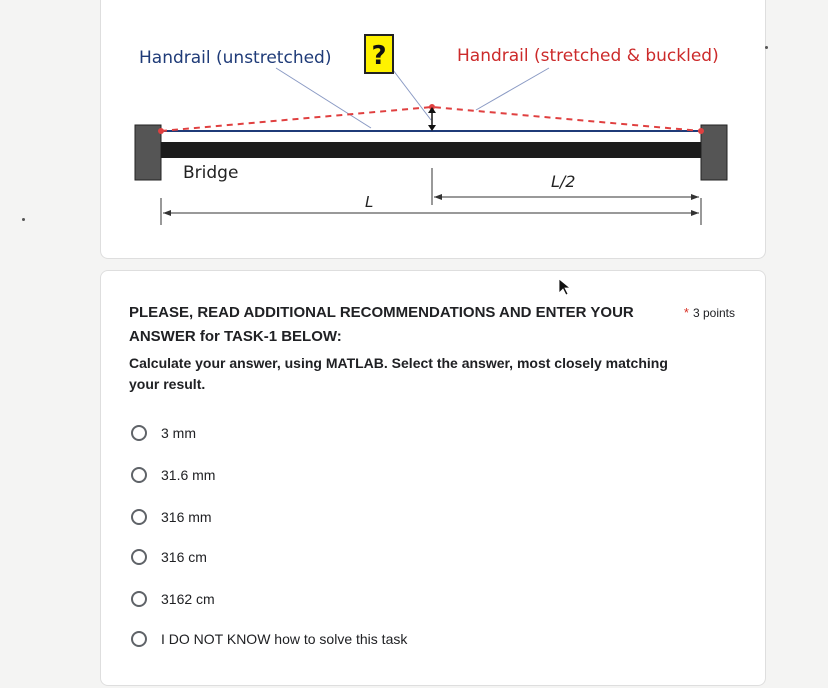 This screenshot has height=688, width=828. What do you see at coordinates (713, 313) in the screenshot?
I see `points-value: 3 points` at bounding box center [713, 313].